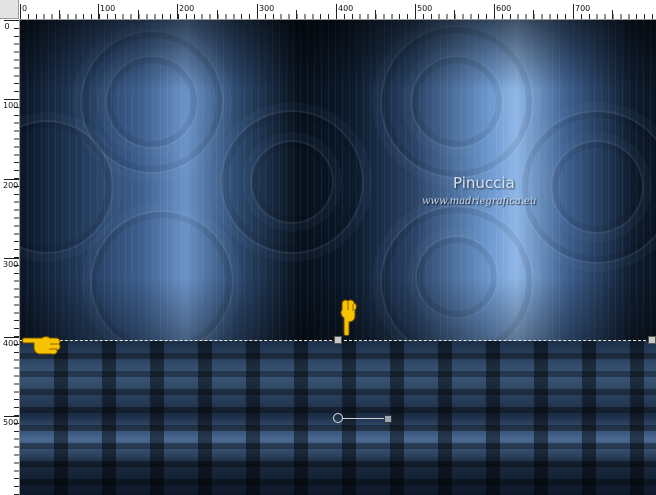  I want to click on watermark-url: www.madriegrafica.eu, so click(479, 201).